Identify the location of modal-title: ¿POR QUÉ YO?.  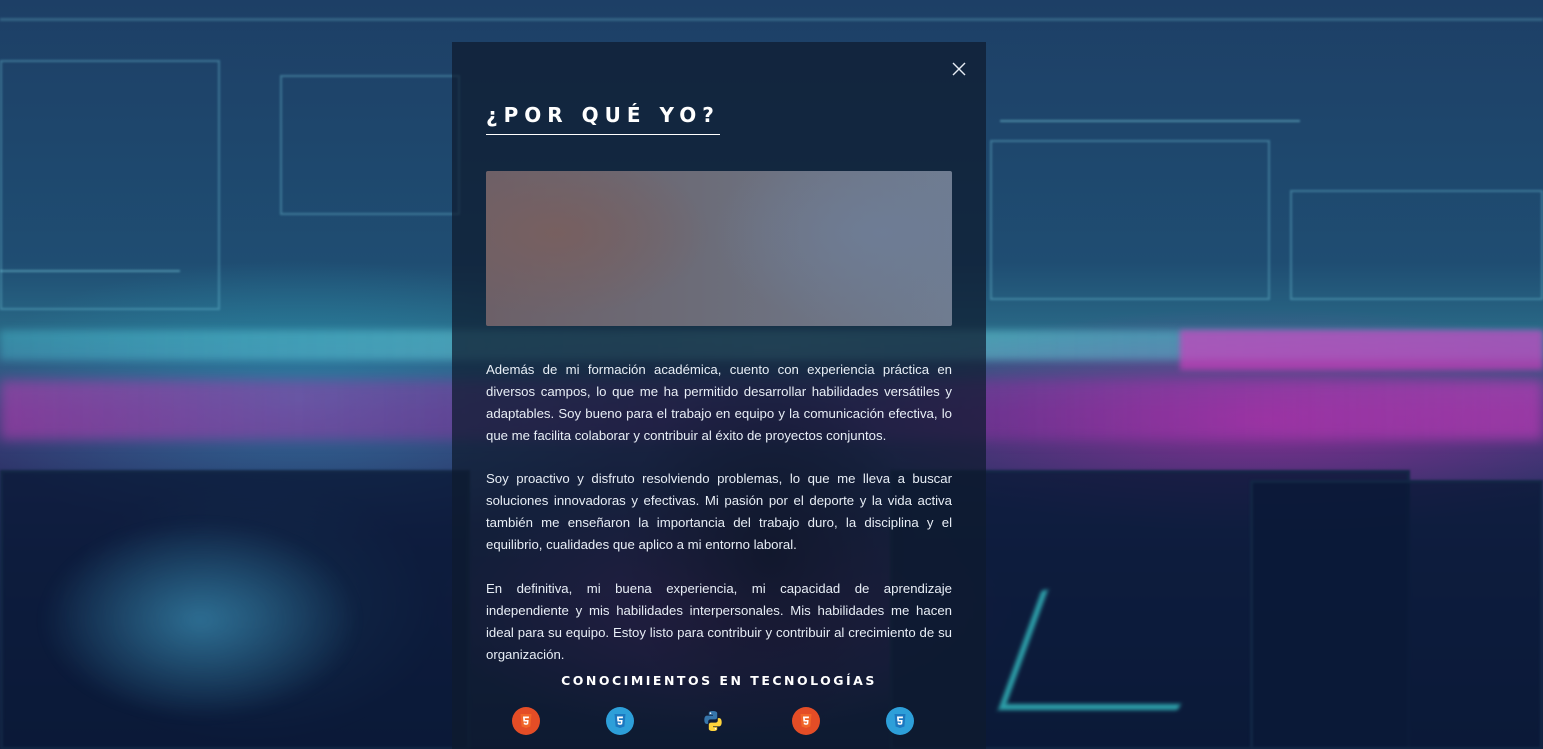
(603, 119).